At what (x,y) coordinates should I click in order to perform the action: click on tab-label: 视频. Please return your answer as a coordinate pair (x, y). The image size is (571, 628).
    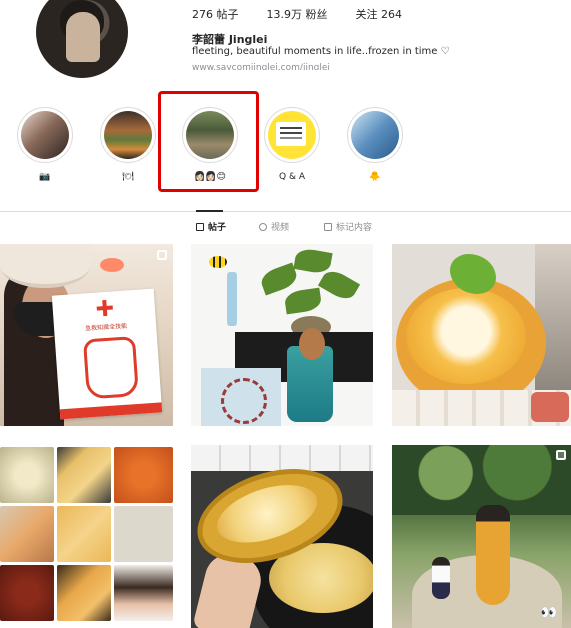
    Looking at the image, I should click on (280, 228).